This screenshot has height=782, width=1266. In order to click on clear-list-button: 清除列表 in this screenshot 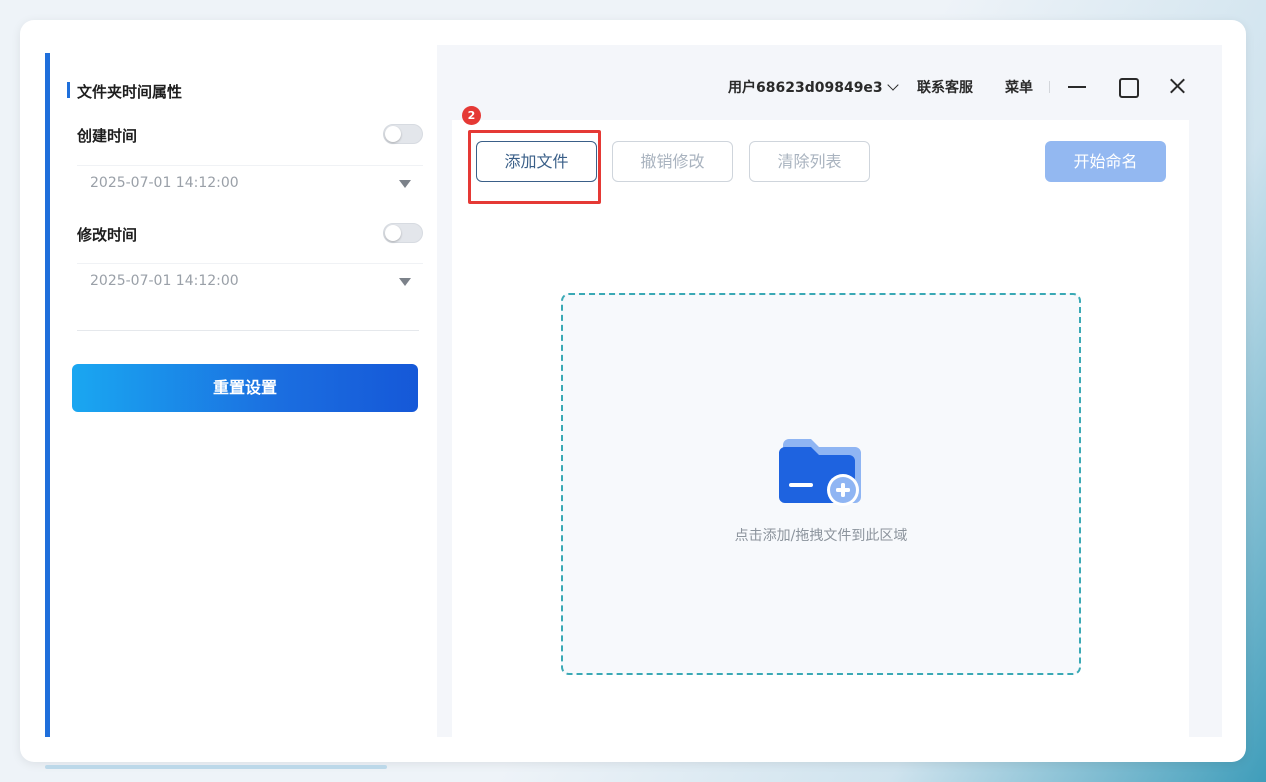, I will do `click(809, 161)`.